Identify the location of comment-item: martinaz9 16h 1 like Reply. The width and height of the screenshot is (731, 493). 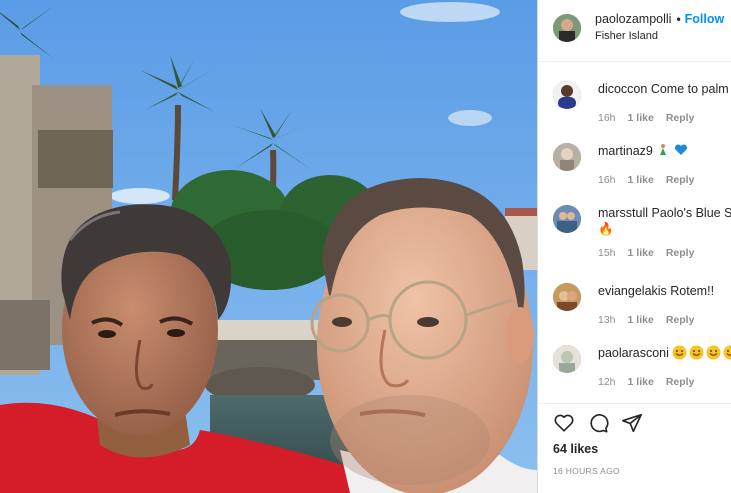
(642, 164).